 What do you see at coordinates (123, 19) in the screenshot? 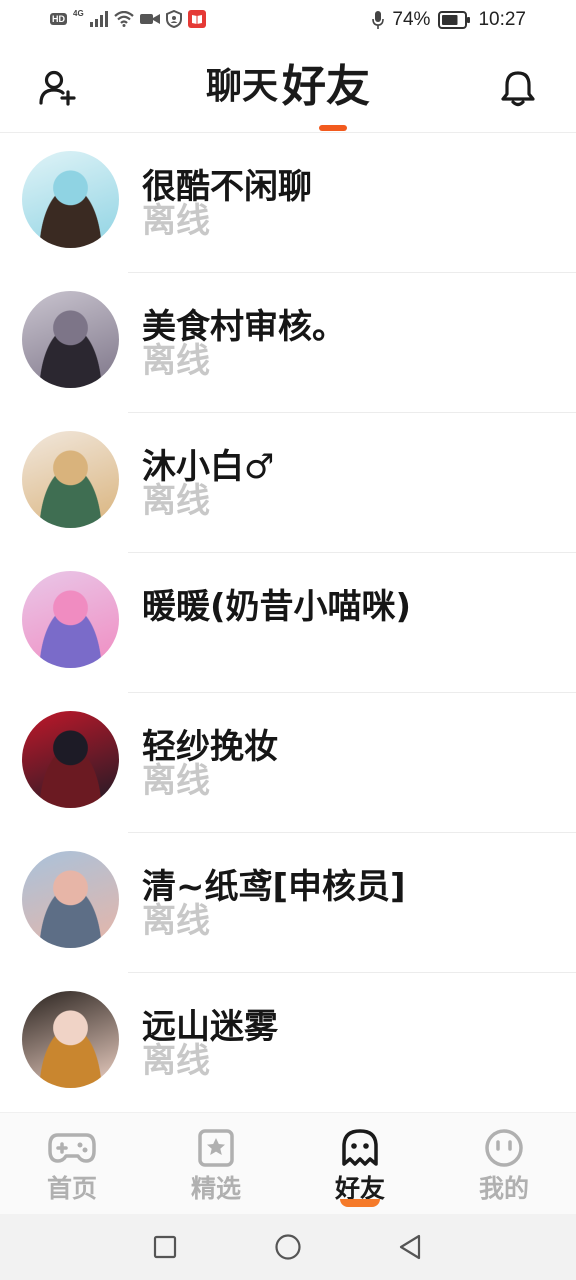
I see `wifi-icon` at bounding box center [123, 19].